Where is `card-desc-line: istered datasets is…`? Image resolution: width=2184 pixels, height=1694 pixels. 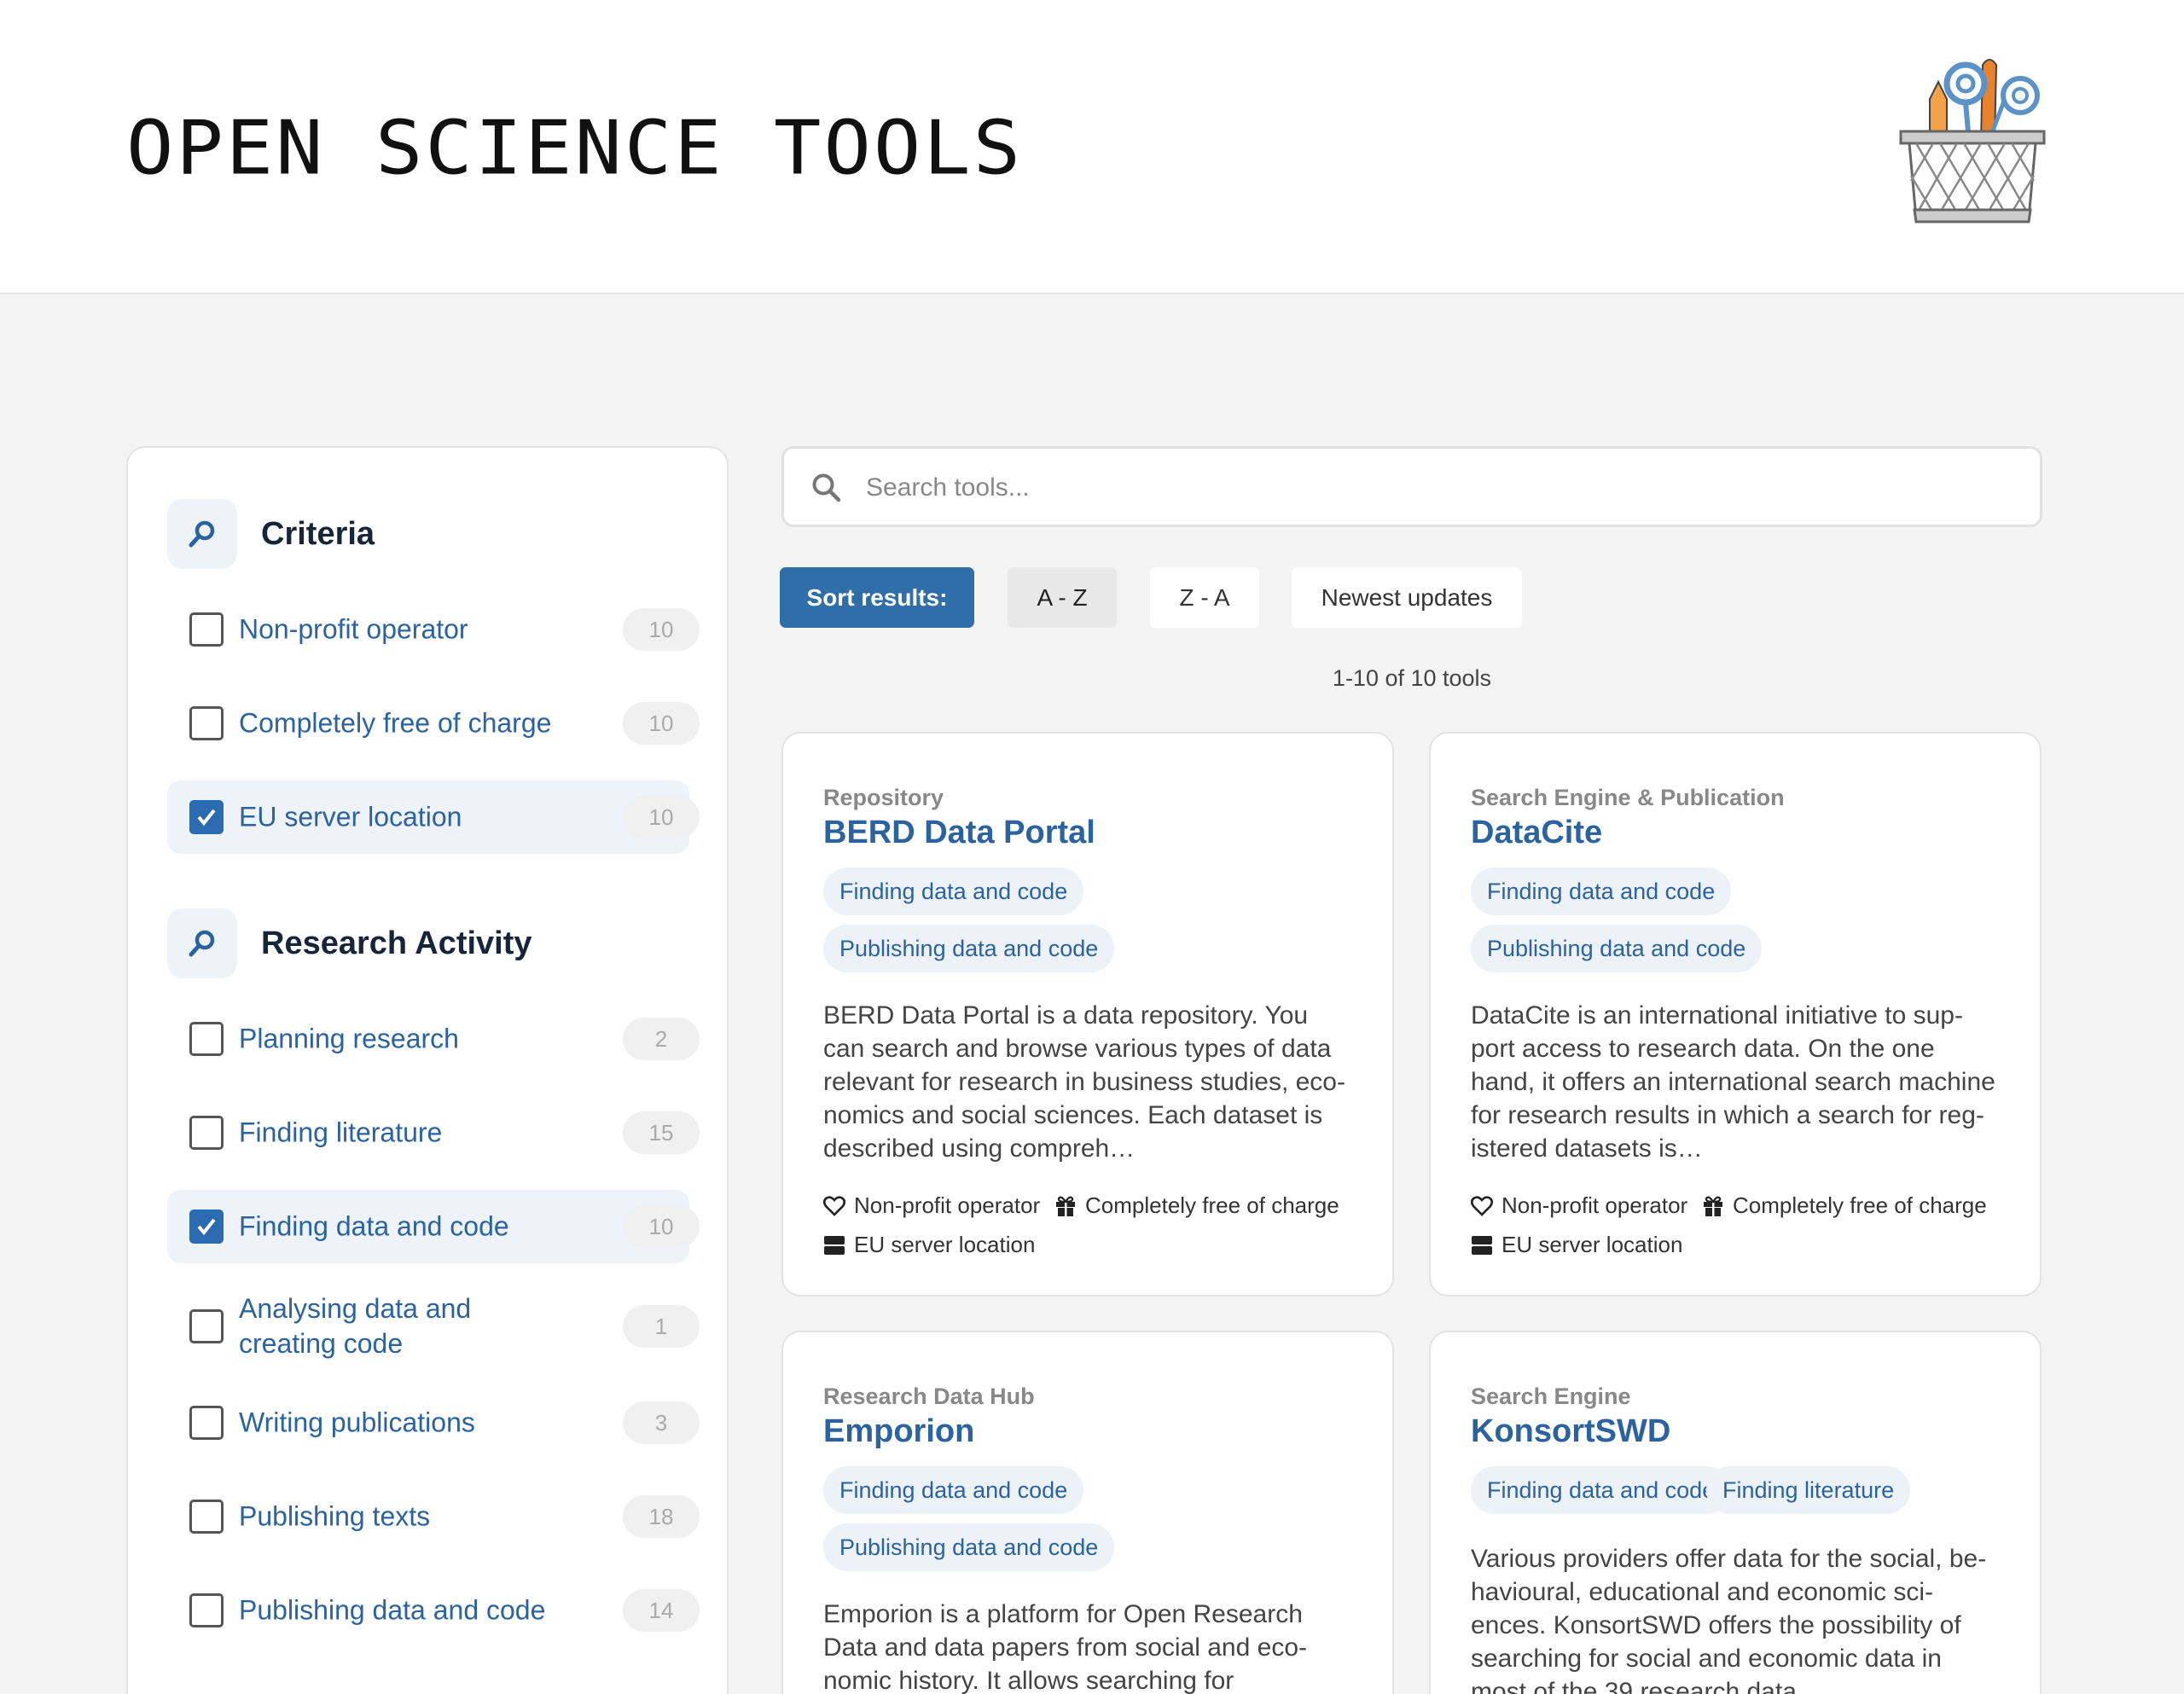
card-desc-line: istered datasets is… is located at coordinates (1587, 1148).